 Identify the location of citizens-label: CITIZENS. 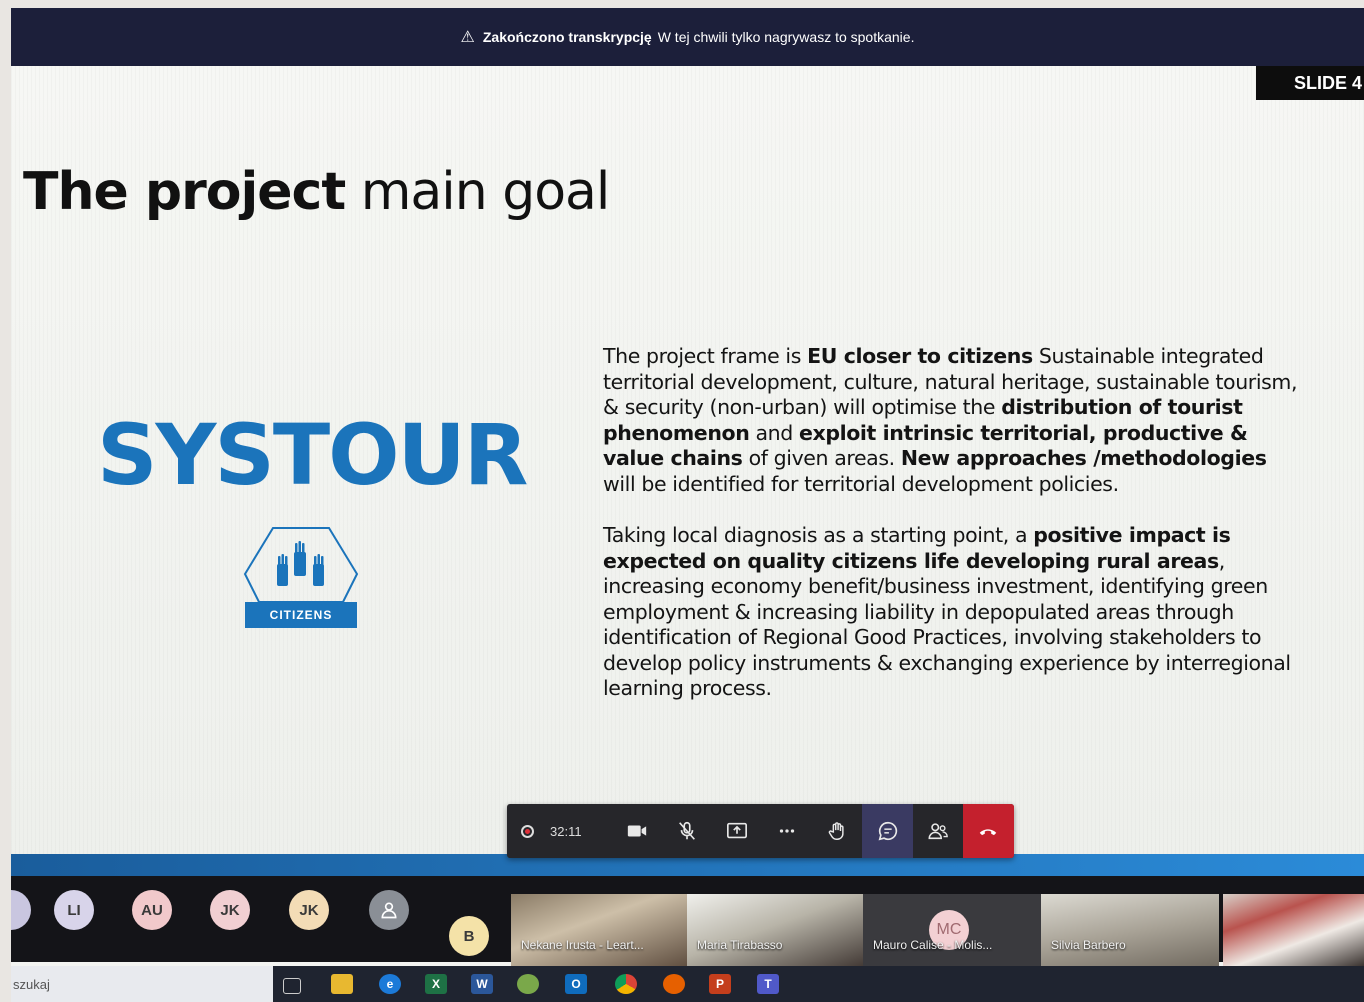
(301, 615).